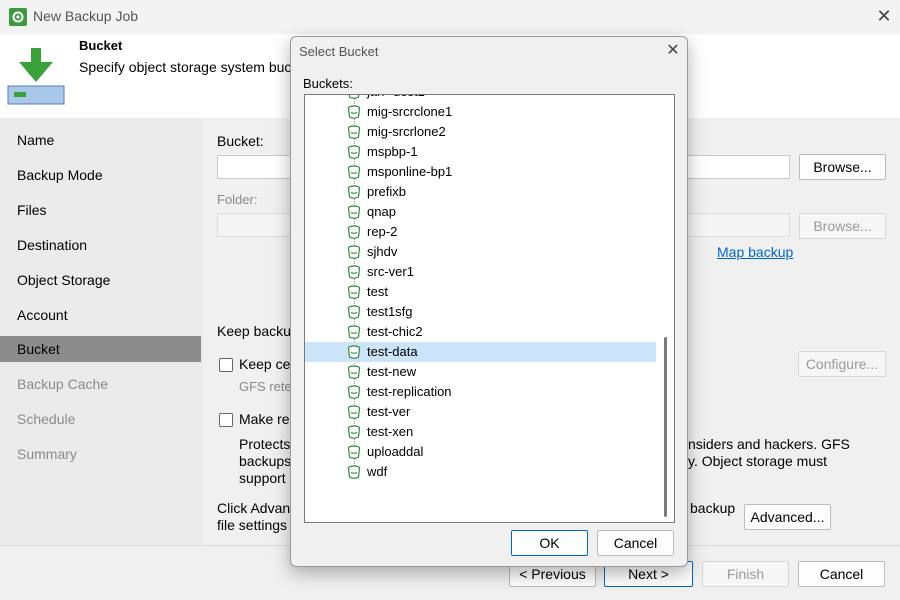 The height and width of the screenshot is (600, 900). I want to click on dialog-cancel-button: Cancel, so click(635, 543).